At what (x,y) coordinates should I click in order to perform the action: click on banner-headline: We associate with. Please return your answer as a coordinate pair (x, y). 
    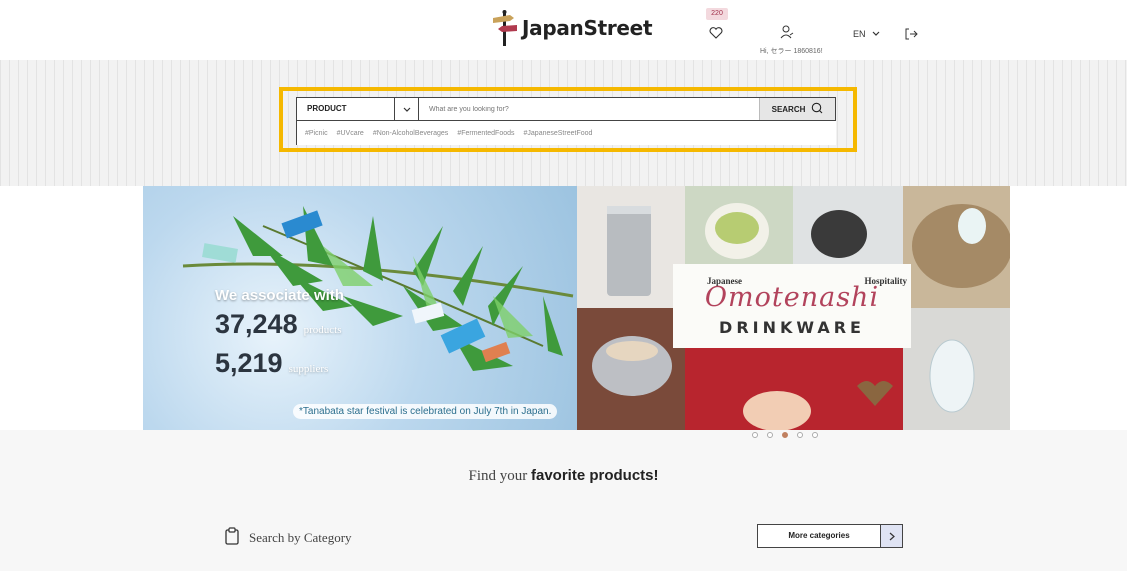
    Looking at the image, I should click on (279, 295).